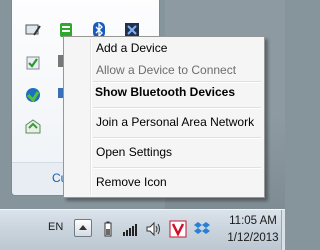 The height and width of the screenshot is (250, 320). I want to click on check-shield-icon, so click(33, 63).